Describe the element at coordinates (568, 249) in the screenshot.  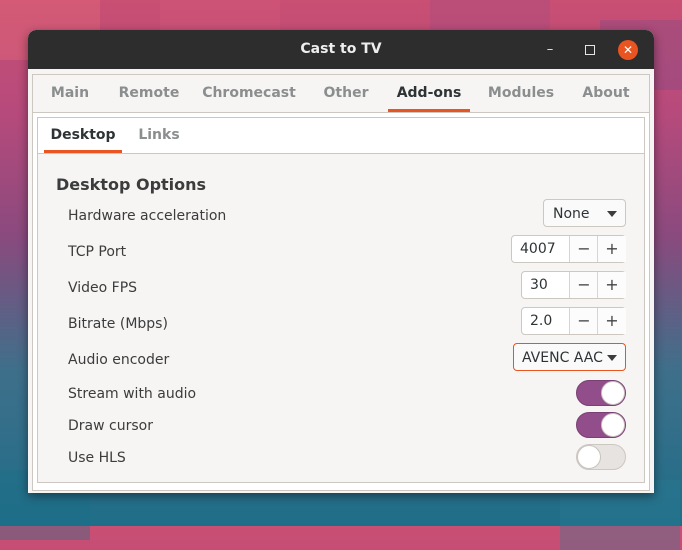
I see `tcp-port-spinbutton: 4007 − +` at that location.